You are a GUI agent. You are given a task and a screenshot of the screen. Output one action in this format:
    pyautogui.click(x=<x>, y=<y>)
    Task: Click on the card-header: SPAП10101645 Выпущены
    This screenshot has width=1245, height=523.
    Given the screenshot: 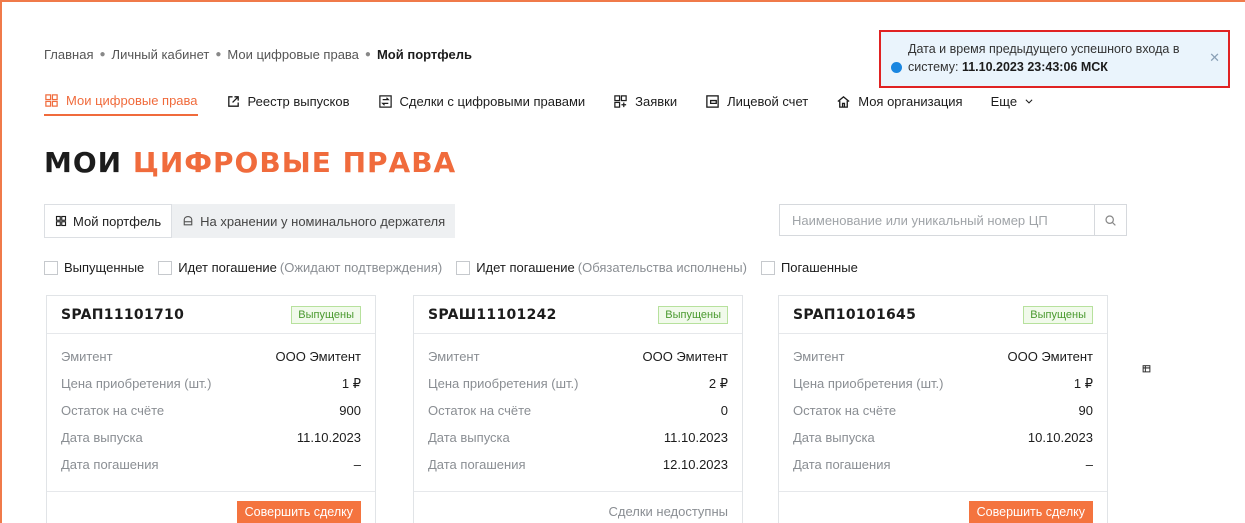 What is the action you would take?
    pyautogui.click(x=943, y=315)
    